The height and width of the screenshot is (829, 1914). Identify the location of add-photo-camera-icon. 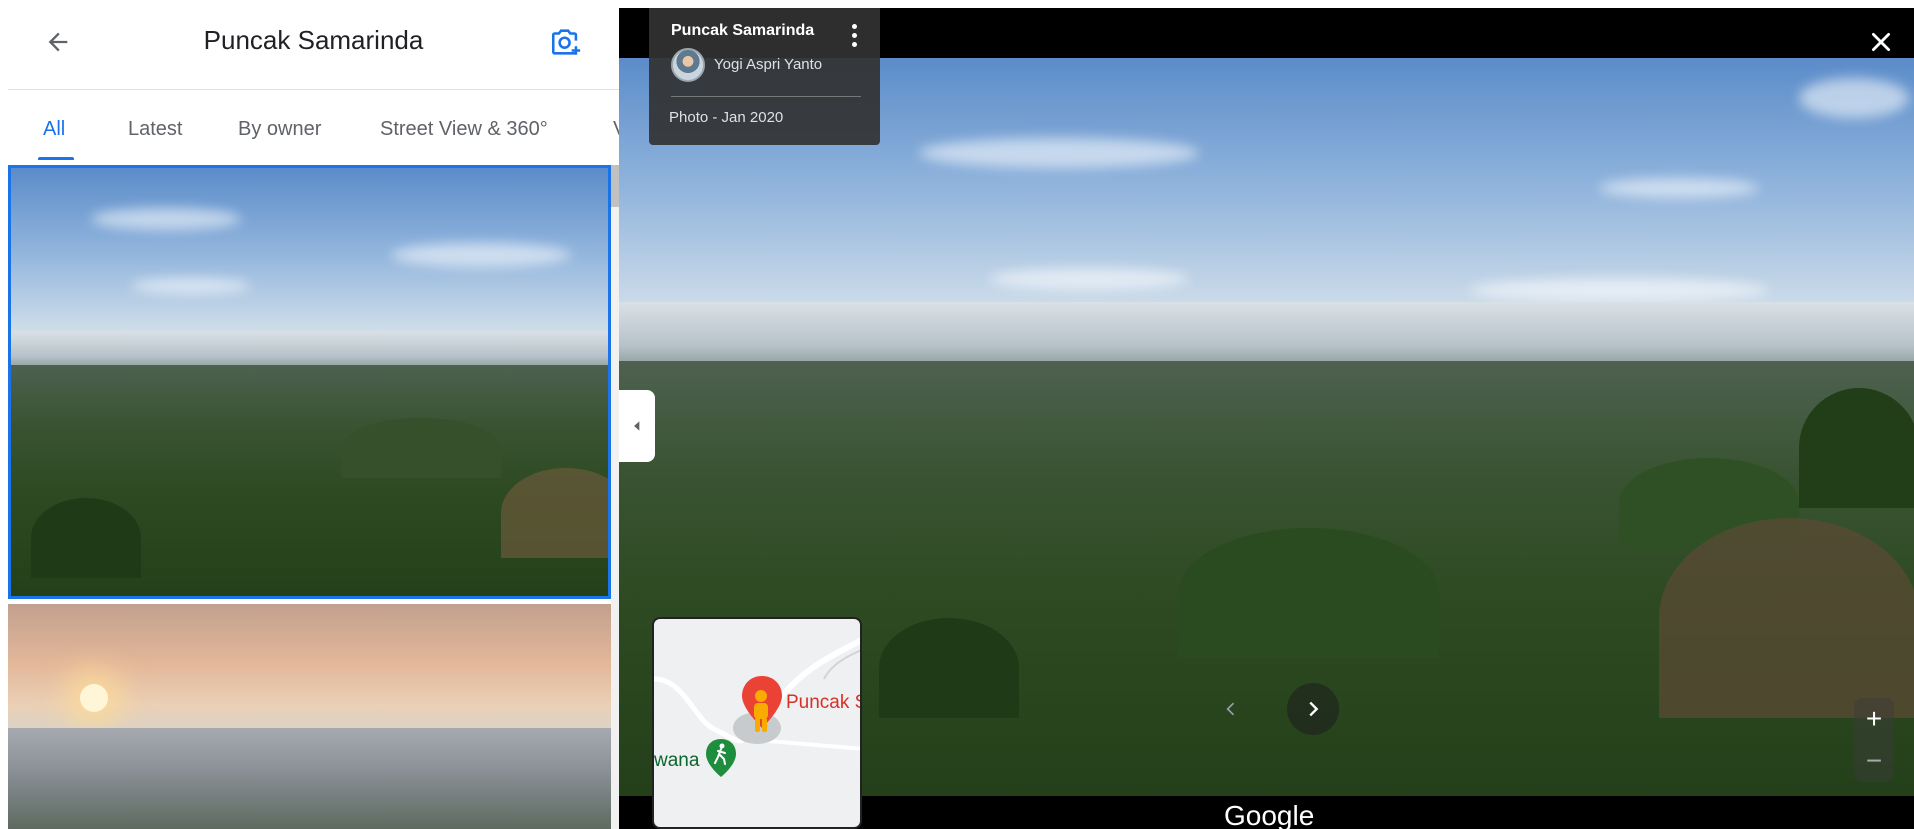
(566, 42).